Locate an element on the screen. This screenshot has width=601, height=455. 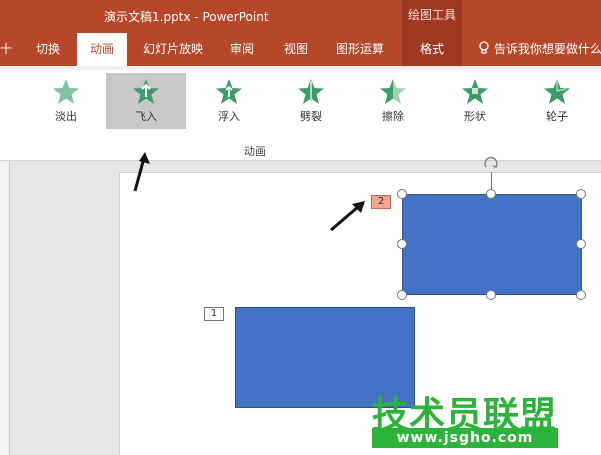
animation-shape: 形状 is located at coordinates (475, 101).